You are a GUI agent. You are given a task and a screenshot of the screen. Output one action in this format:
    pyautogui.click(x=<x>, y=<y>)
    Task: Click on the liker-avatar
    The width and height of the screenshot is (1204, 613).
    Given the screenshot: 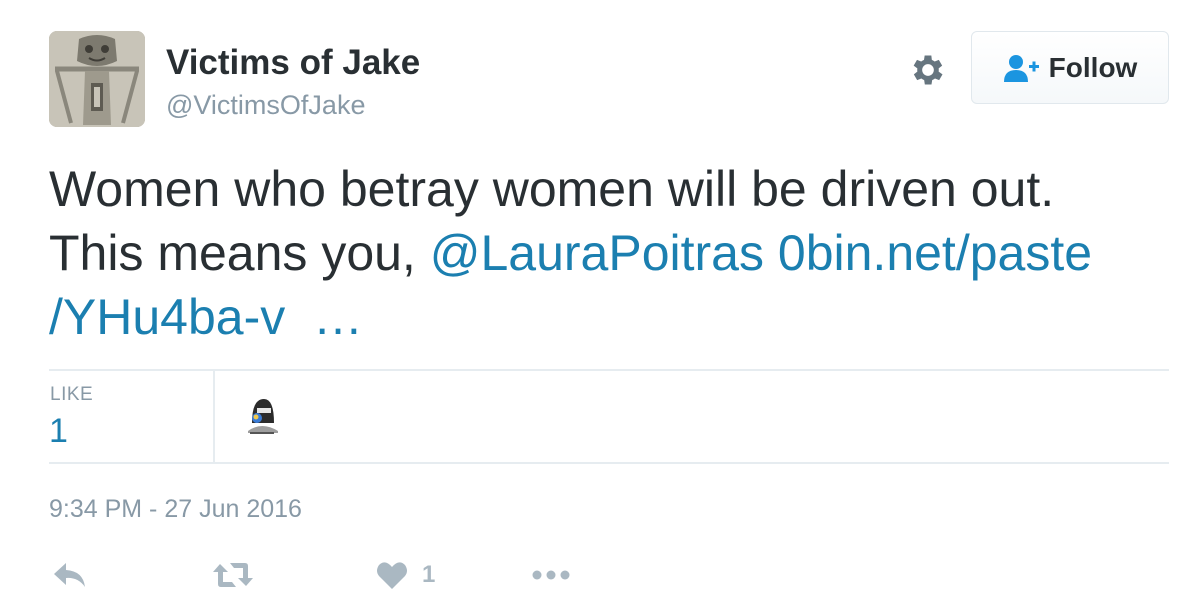 What is the action you would take?
    pyautogui.click(x=262, y=415)
    